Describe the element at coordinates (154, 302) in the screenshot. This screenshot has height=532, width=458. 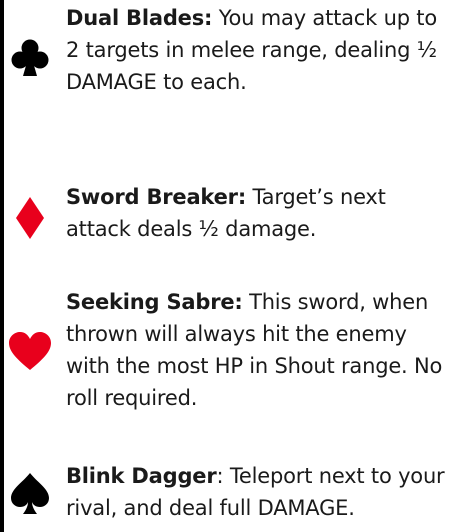
I see `card-name: Seeking Sabre:` at that location.